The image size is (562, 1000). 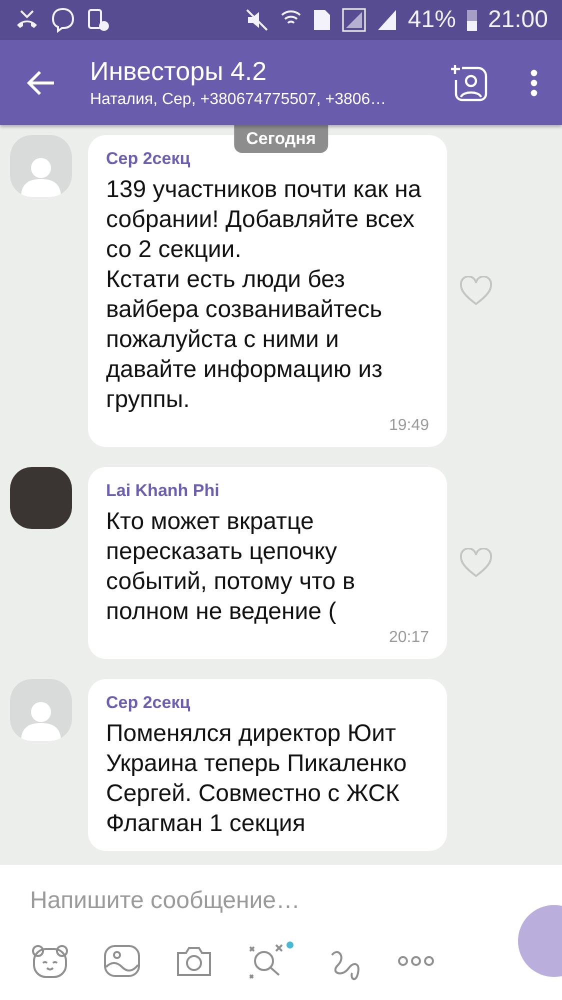 I want to click on add-person-icon, so click(x=469, y=83).